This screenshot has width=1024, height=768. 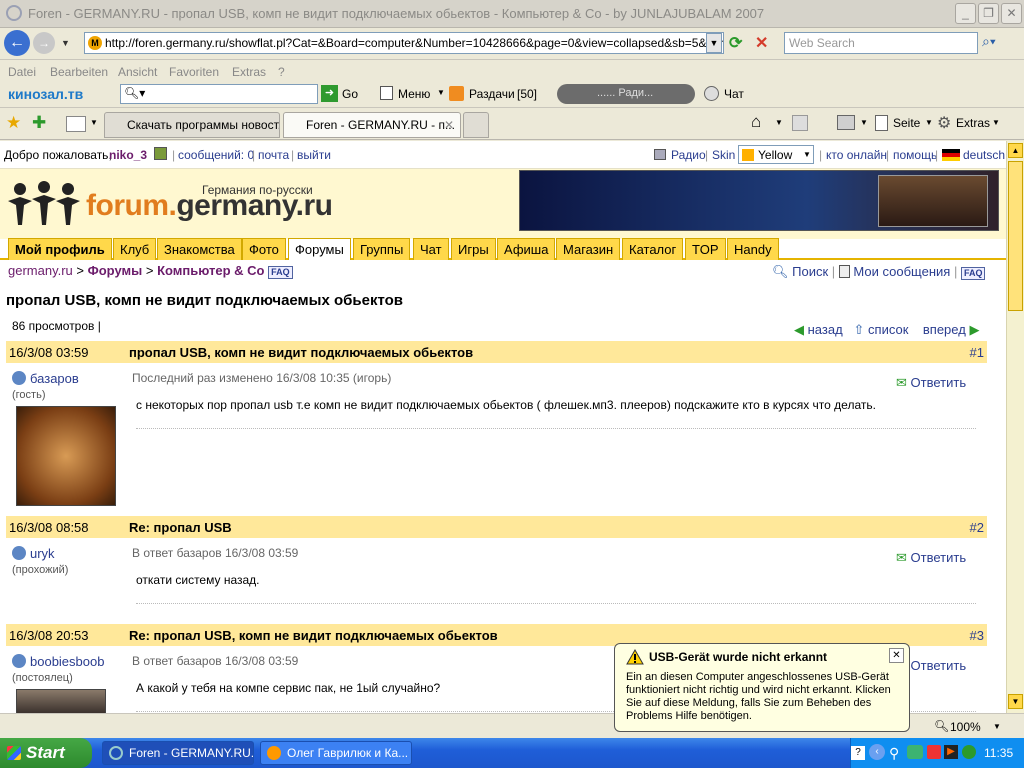 What do you see at coordinates (249, 72) in the screenshot?
I see `menu-extras: Extras` at bounding box center [249, 72].